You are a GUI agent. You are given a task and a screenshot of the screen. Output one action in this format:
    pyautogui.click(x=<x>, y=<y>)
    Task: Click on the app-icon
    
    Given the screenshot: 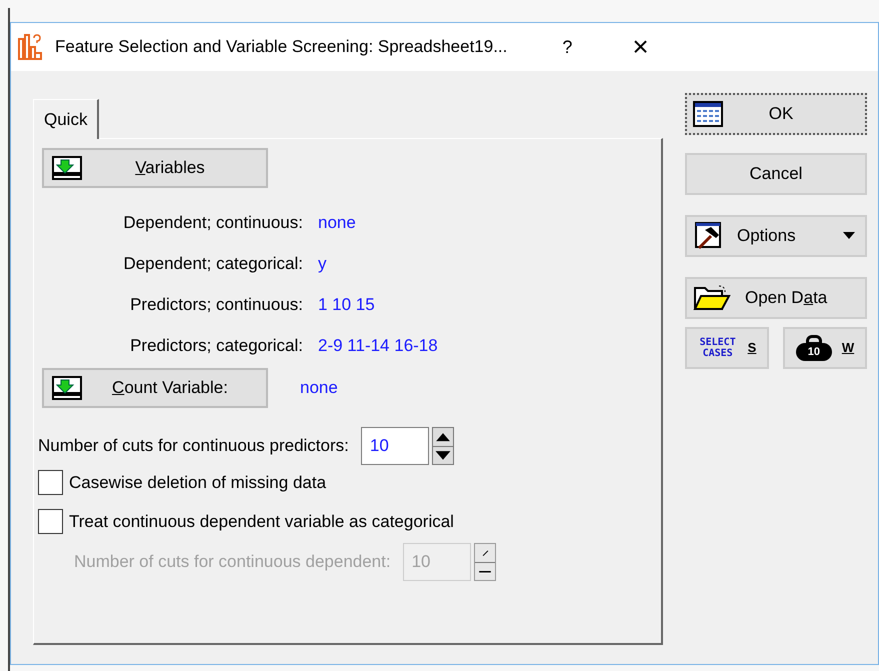 What is the action you would take?
    pyautogui.click(x=30, y=47)
    